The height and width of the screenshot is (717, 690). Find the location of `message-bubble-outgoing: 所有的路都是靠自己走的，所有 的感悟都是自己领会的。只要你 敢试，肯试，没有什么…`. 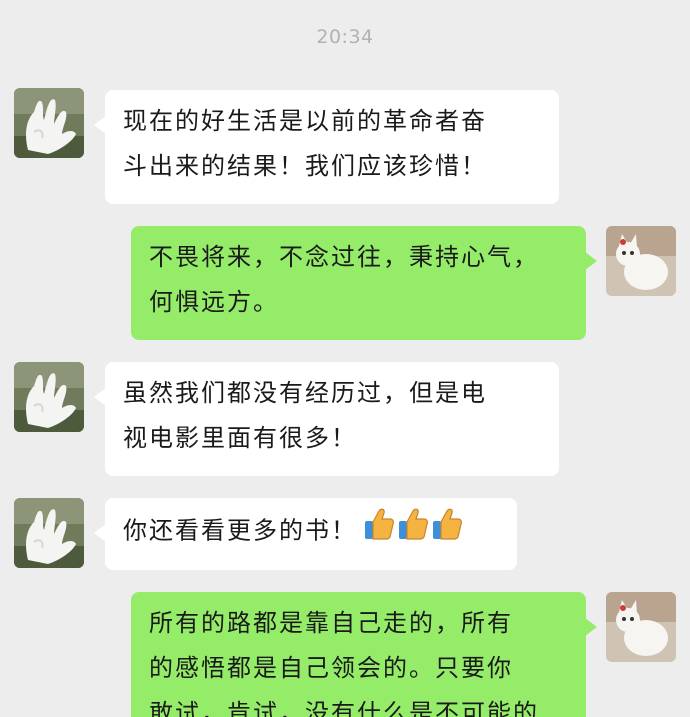

message-bubble-outgoing: 所有的路都是靠自己走的，所有 的感悟都是自己领会的。只要你 敢试，肯试，没有什么… is located at coordinates (364, 654).